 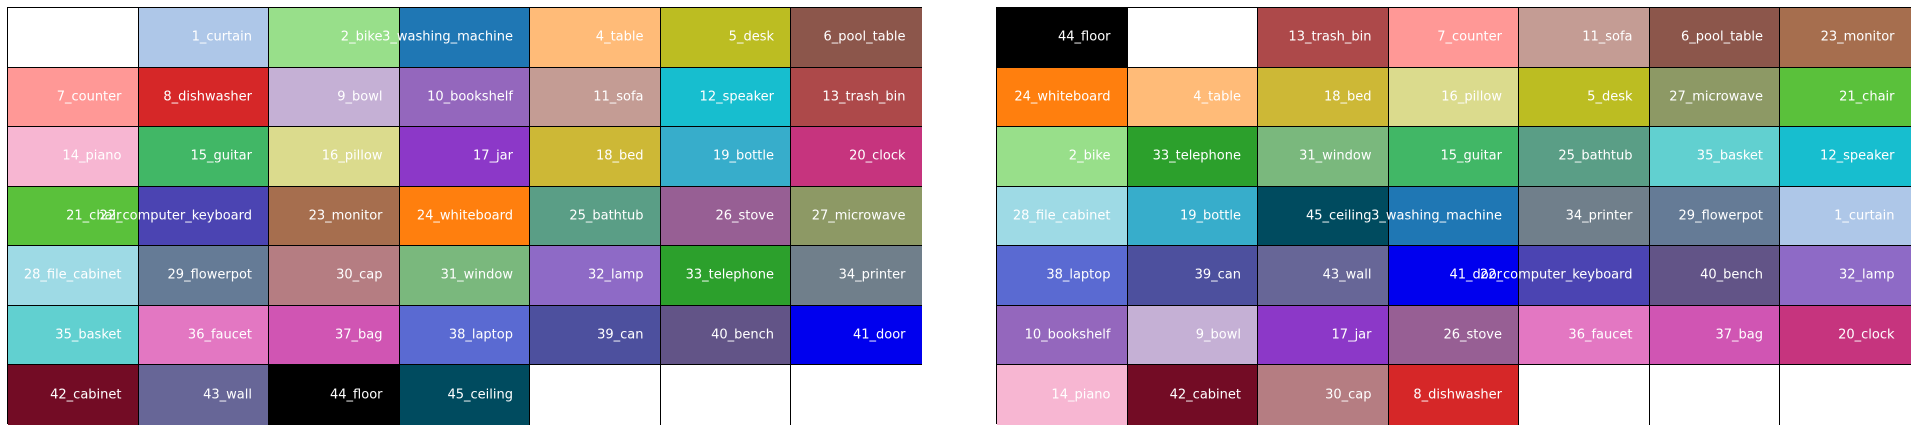 I want to click on color-swatch-cell: 11_sofa, so click(x=595, y=97).